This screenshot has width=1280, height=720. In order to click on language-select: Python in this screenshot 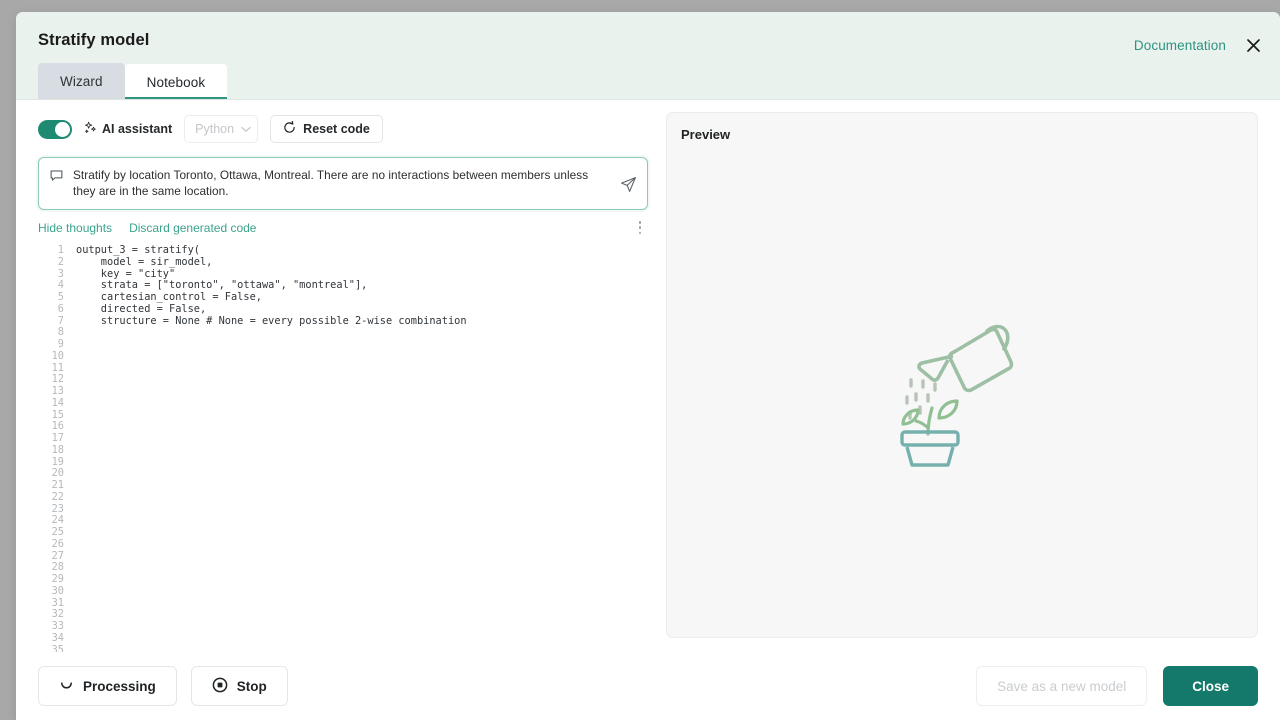, I will do `click(221, 129)`.